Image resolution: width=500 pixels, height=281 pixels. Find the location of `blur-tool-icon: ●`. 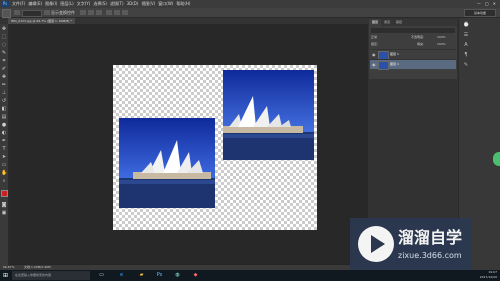

blur-tool-icon: ● is located at coordinates (4, 125).